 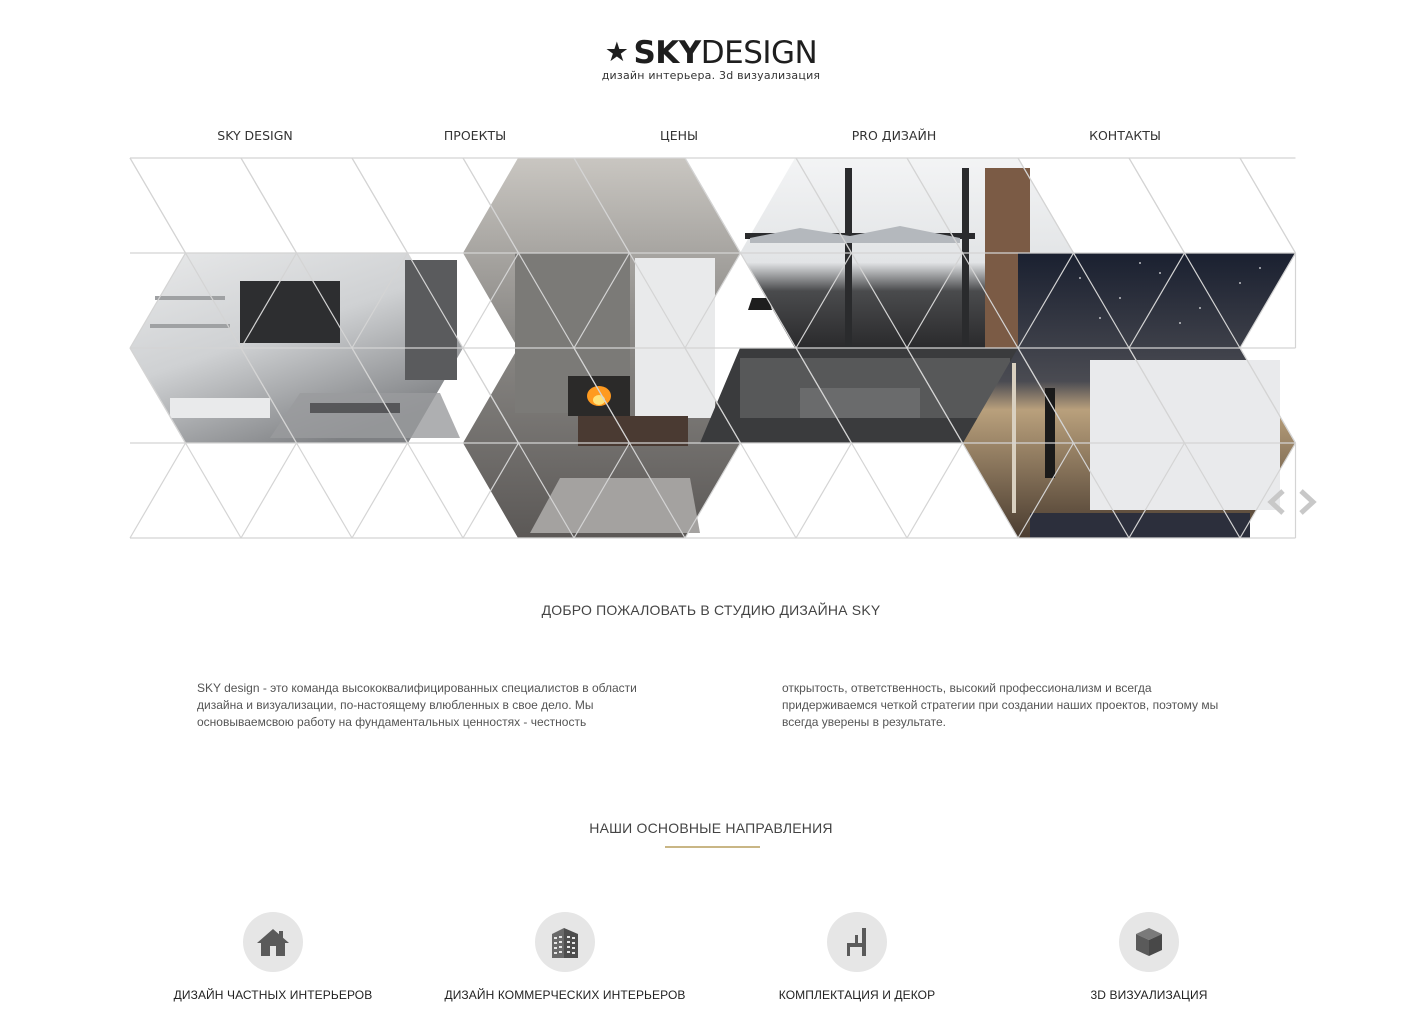 I want to click on building-icon, so click(x=565, y=943).